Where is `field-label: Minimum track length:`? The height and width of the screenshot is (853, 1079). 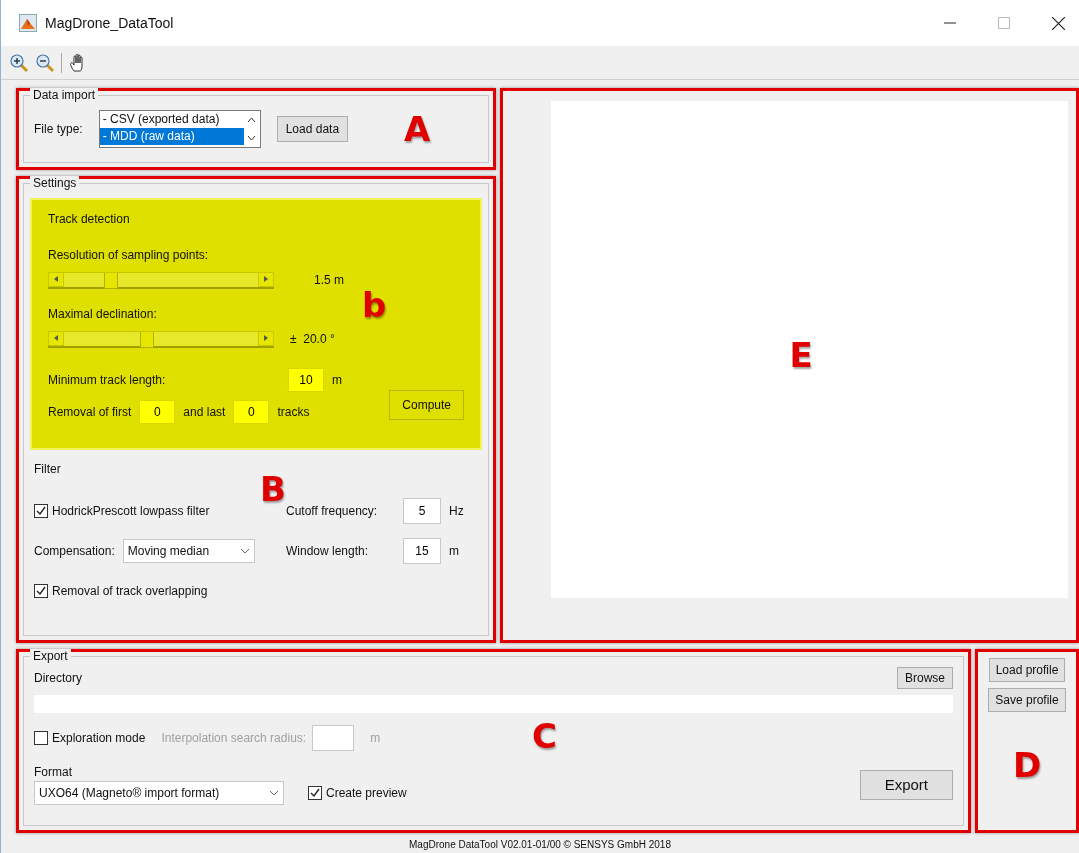 field-label: Minimum track length: is located at coordinates (107, 380).